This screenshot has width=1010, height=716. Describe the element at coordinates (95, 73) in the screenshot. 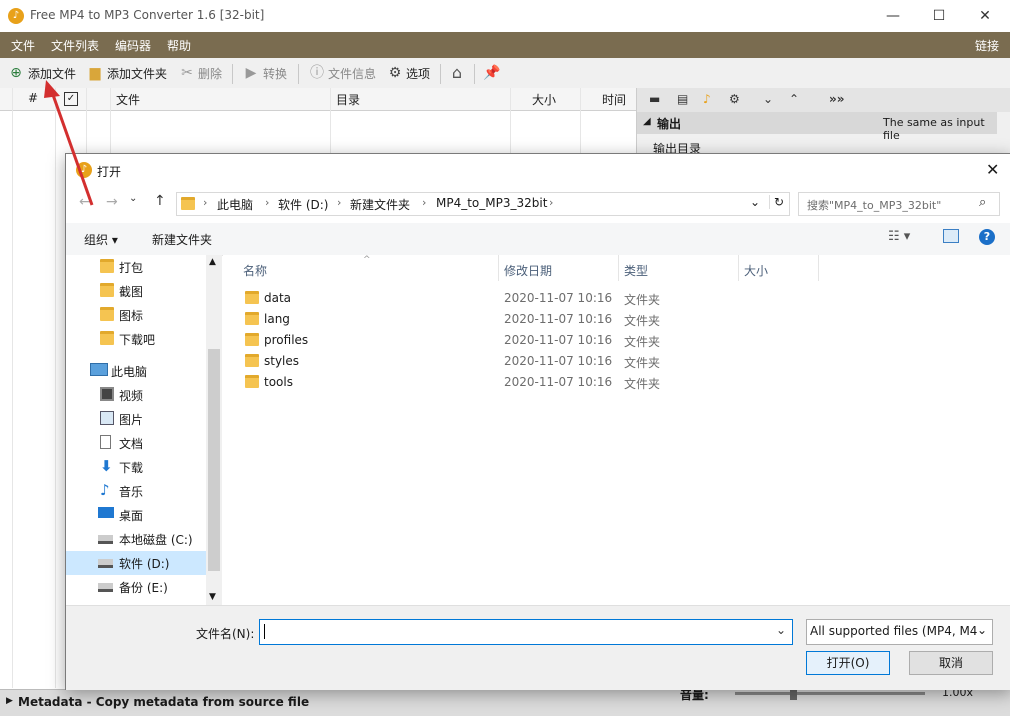

I see `add-folder-icon: ▆` at that location.